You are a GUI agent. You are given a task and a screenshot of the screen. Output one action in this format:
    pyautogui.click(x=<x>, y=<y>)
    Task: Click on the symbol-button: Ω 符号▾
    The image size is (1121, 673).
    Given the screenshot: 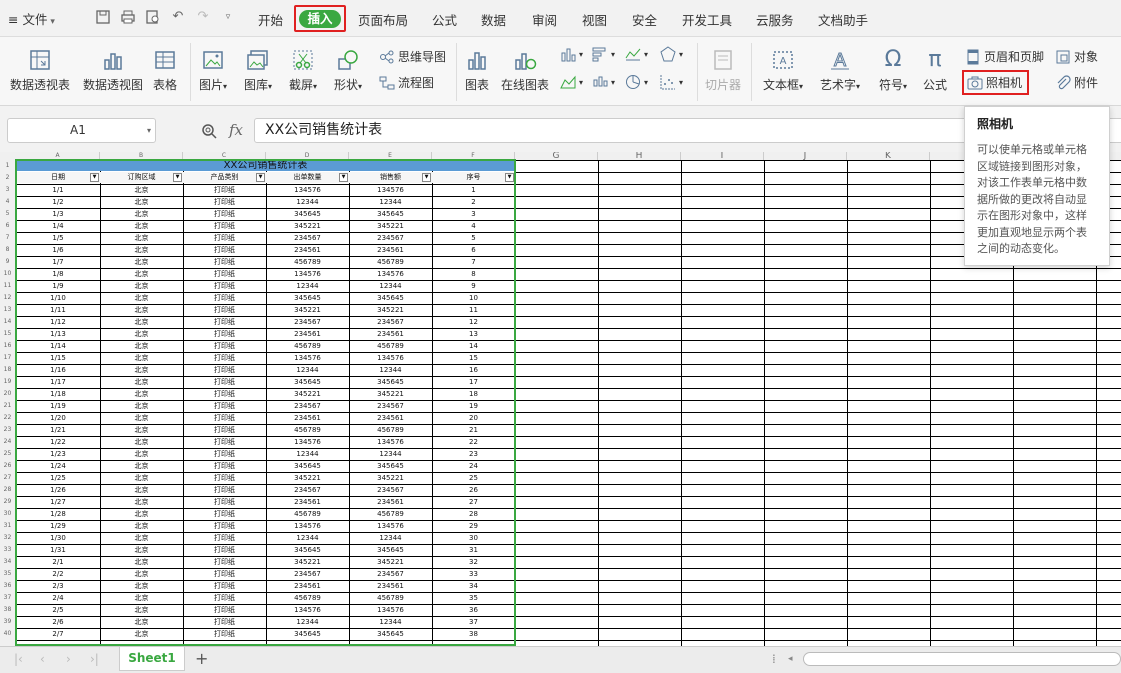 What is the action you would take?
    pyautogui.click(x=893, y=70)
    